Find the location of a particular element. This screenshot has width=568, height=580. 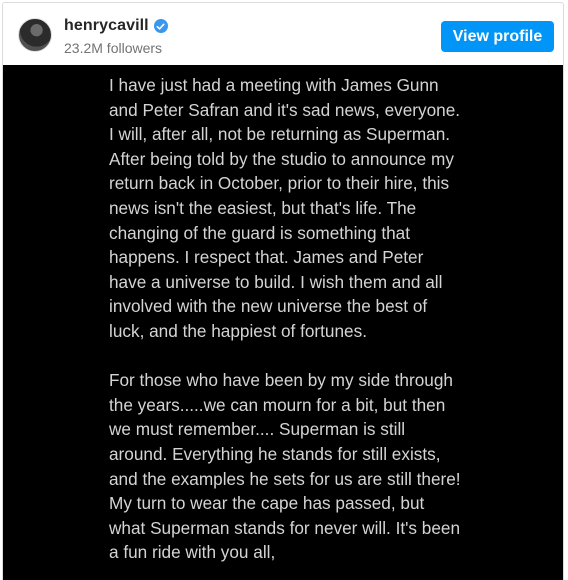

view-profile-button: View profile is located at coordinates (497, 36).